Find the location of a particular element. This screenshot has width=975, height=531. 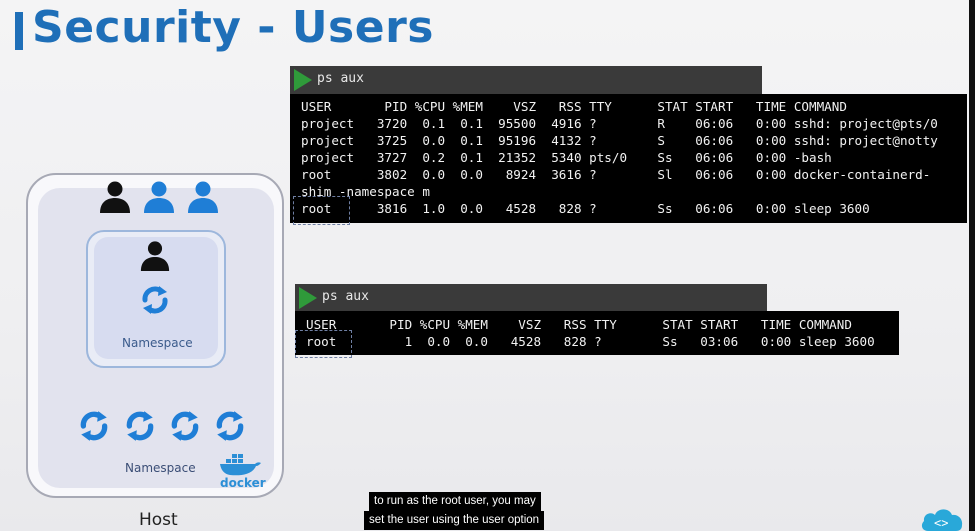

window-edge is located at coordinates (972, 265).